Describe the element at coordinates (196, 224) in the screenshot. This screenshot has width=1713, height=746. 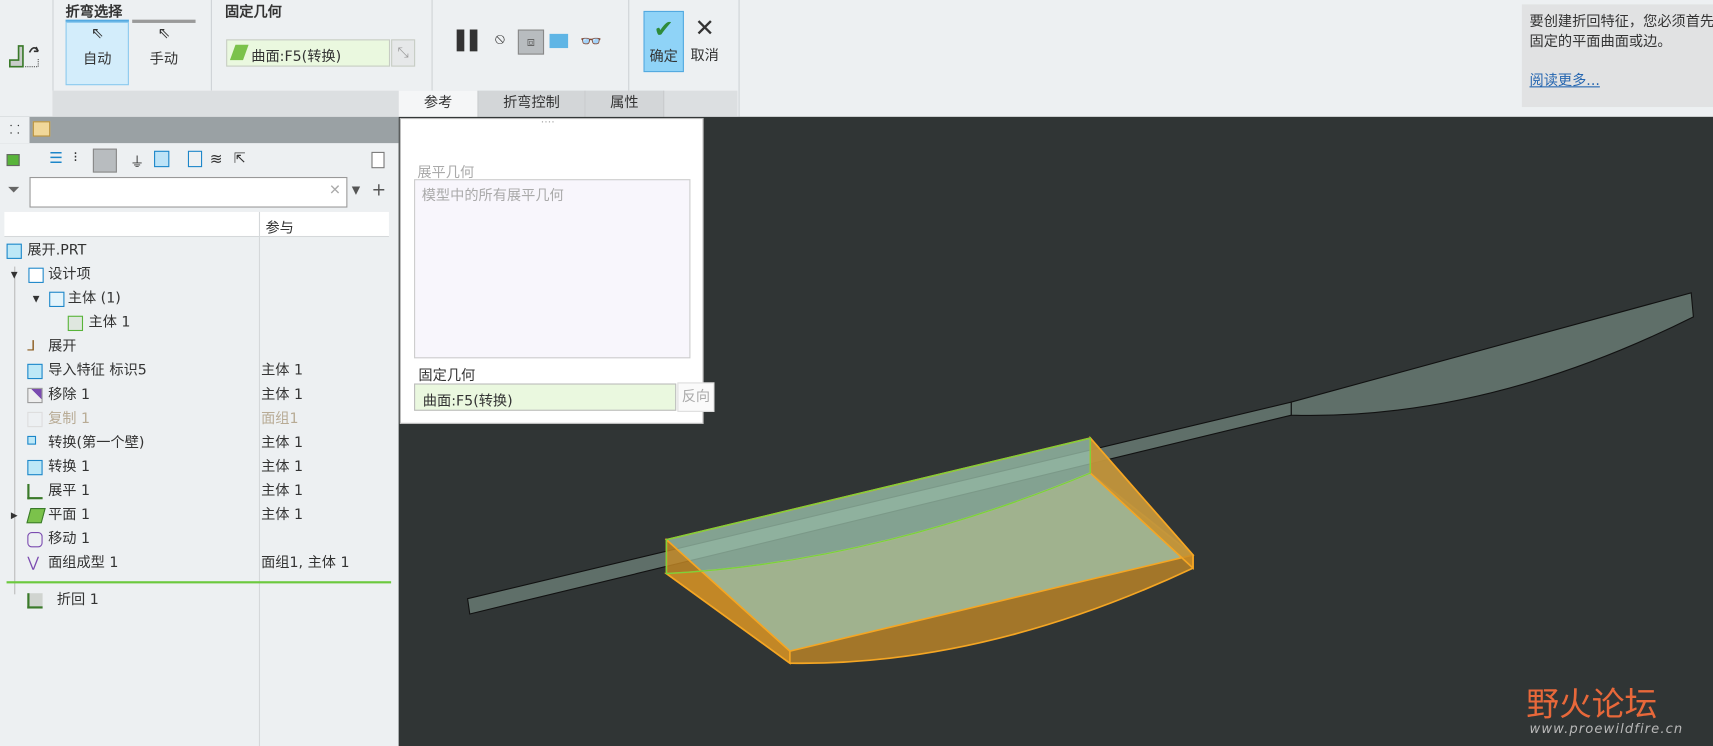
I see `tree-header: 参与` at that location.